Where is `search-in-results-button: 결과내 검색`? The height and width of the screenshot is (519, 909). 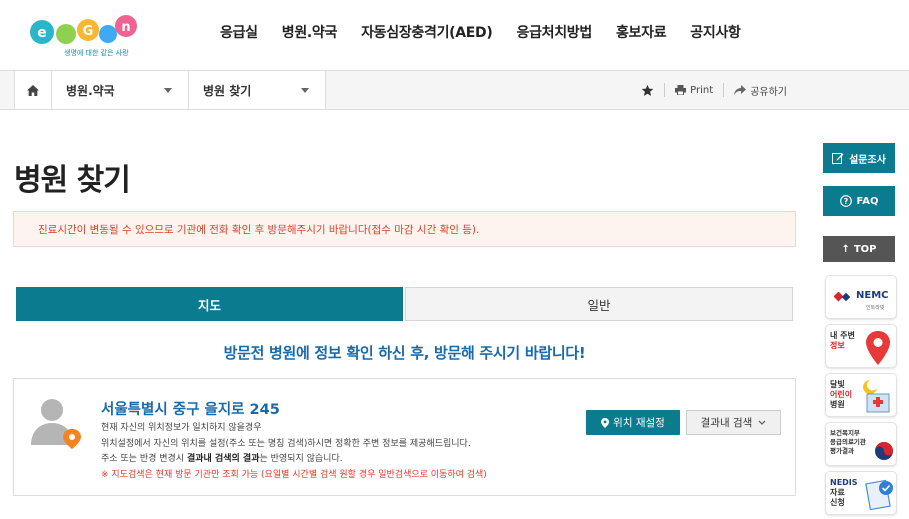
search-in-results-button: 결과내 검색 is located at coordinates (733, 422).